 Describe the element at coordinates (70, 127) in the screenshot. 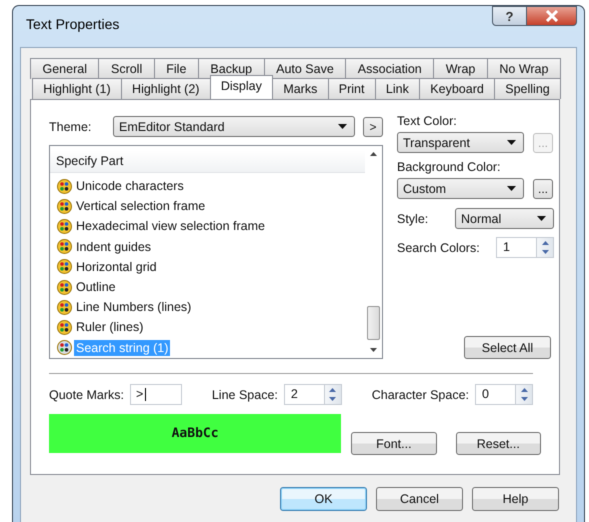

I see `theme-label: Theme:` at that location.